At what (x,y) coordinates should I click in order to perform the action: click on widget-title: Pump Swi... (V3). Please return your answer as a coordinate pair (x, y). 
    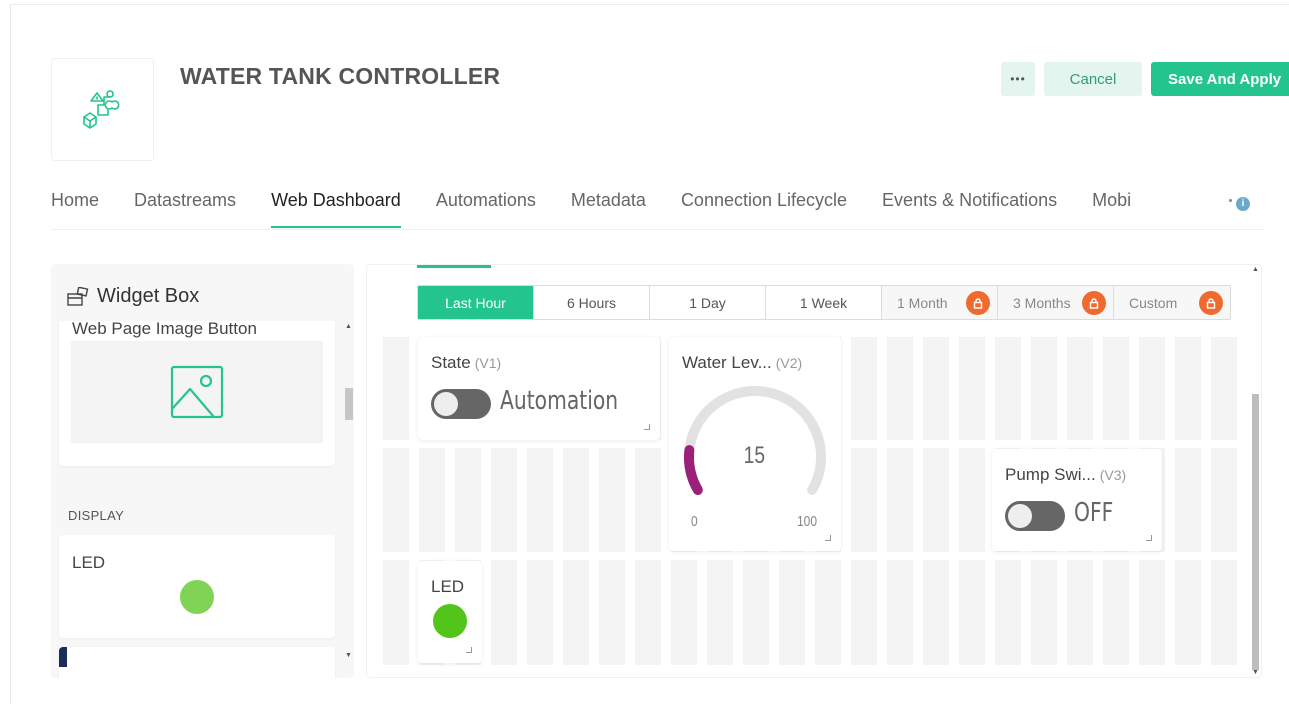
    Looking at the image, I should click on (1065, 475).